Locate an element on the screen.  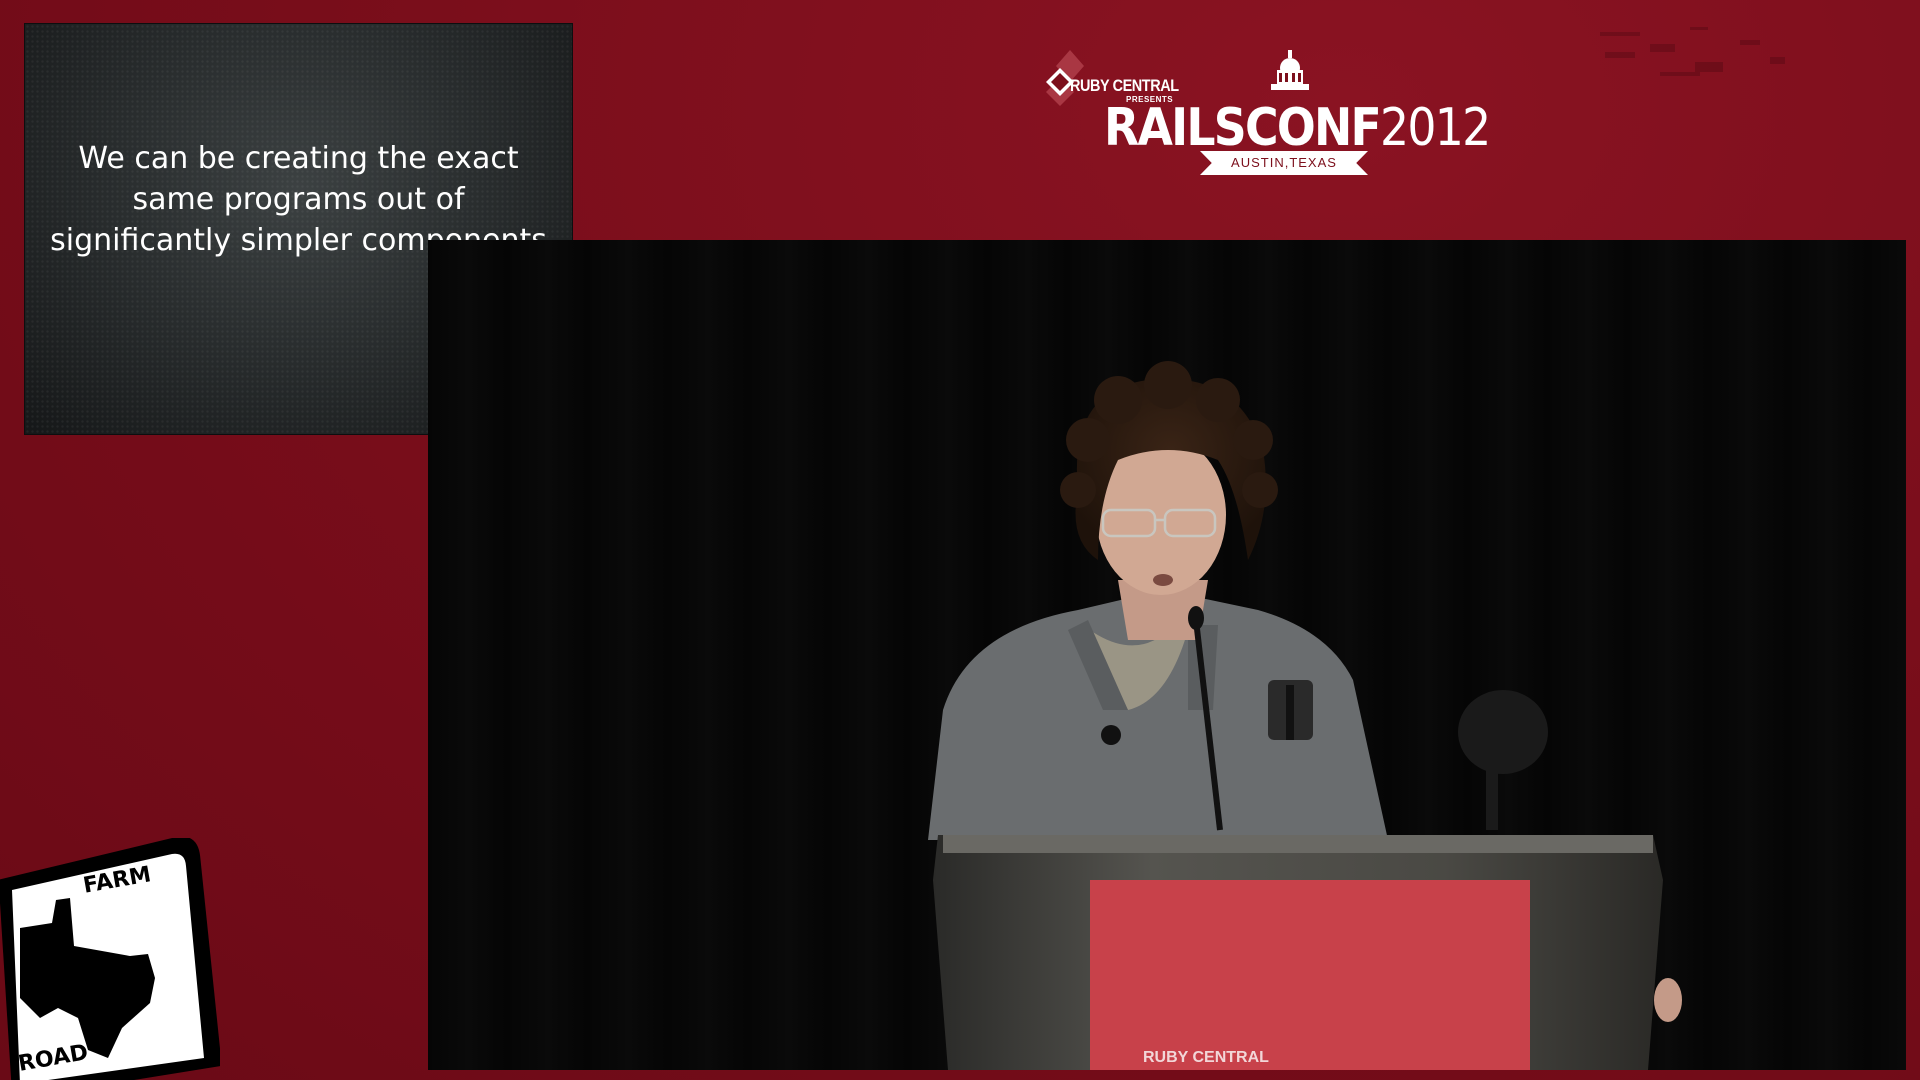
podium-sign-text: RUBY CENTRAL is located at coordinates (1206, 1057).